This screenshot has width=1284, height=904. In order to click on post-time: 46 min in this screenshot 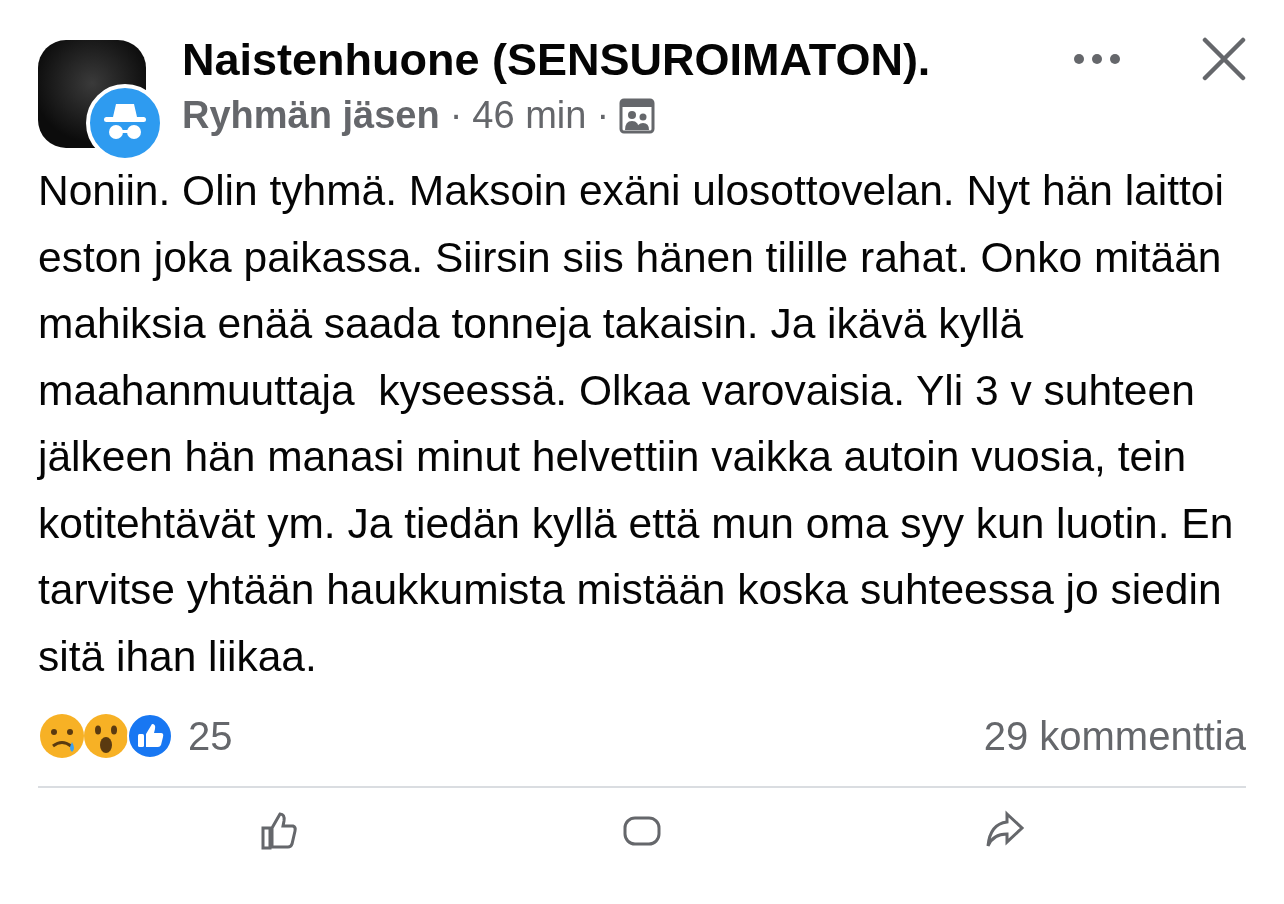, I will do `click(529, 115)`.